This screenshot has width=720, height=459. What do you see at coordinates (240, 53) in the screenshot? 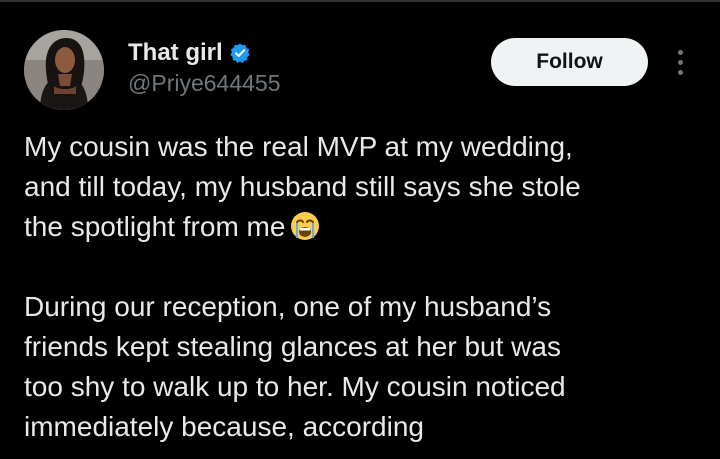
I see `verified-badge-icon` at bounding box center [240, 53].